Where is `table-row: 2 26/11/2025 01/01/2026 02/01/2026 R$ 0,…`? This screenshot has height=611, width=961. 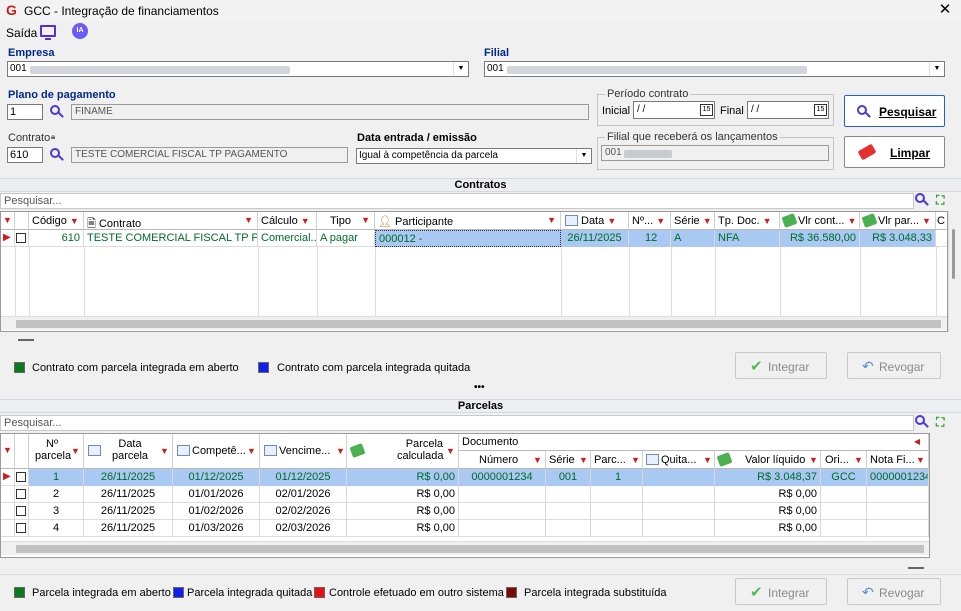 table-row: 2 26/11/2025 01/01/2026 02/01/2026 R$ 0,… is located at coordinates (465, 494).